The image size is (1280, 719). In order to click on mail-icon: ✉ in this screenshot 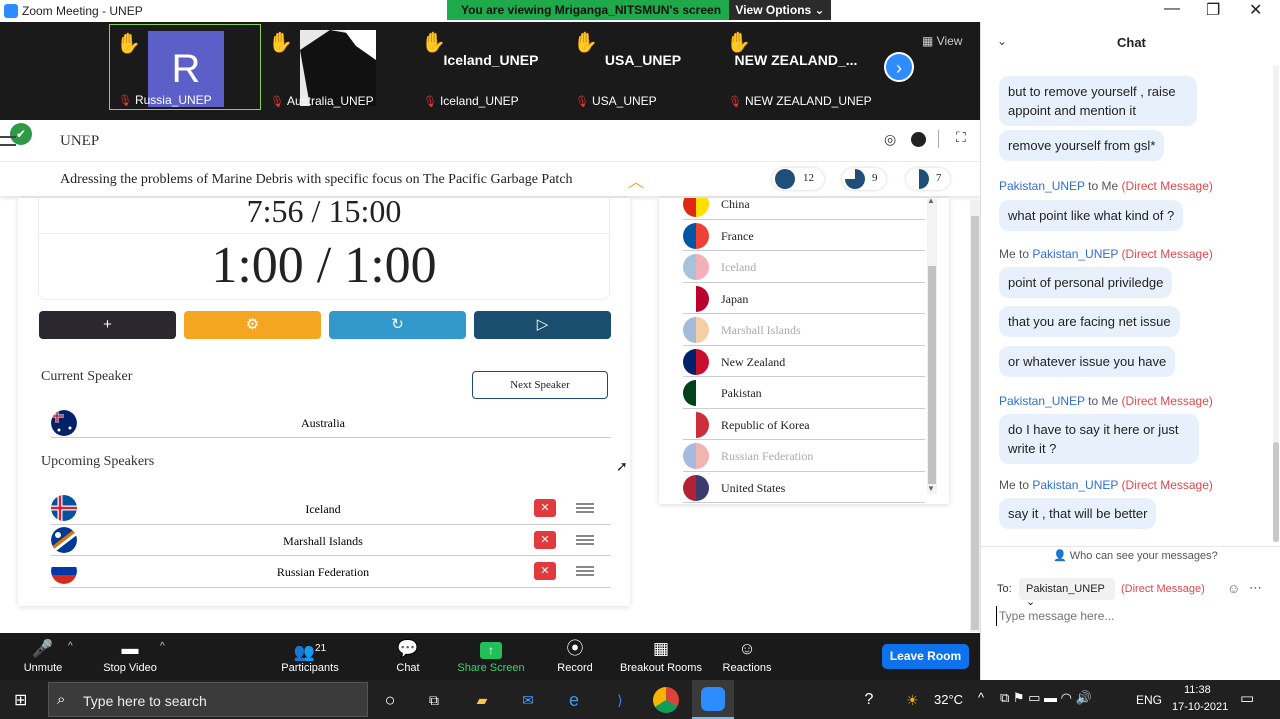, I will do `click(528, 700)`.